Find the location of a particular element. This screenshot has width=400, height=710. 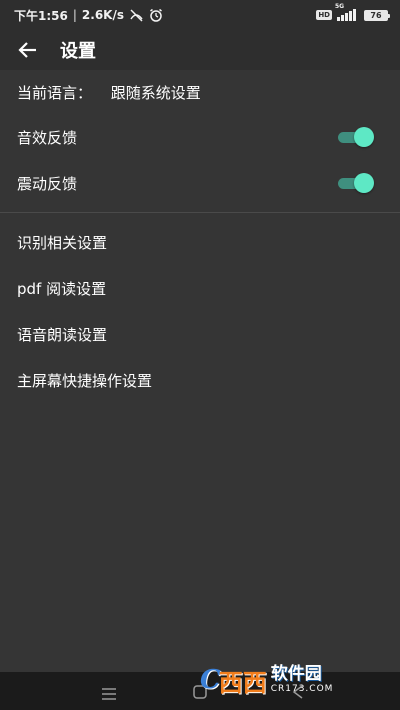

back-button is located at coordinates (28, 50).